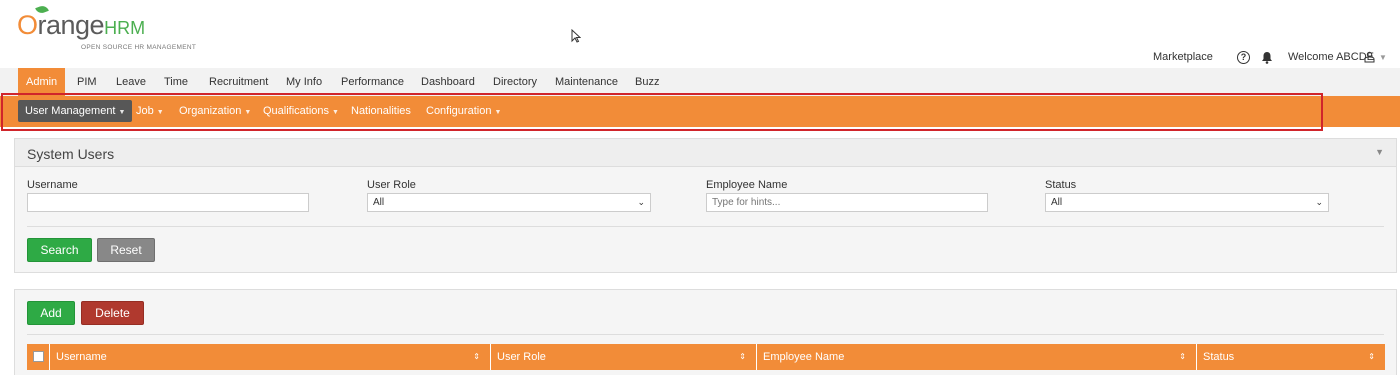  What do you see at coordinates (131, 82) in the screenshot?
I see `top-menu-leave: Leave` at bounding box center [131, 82].